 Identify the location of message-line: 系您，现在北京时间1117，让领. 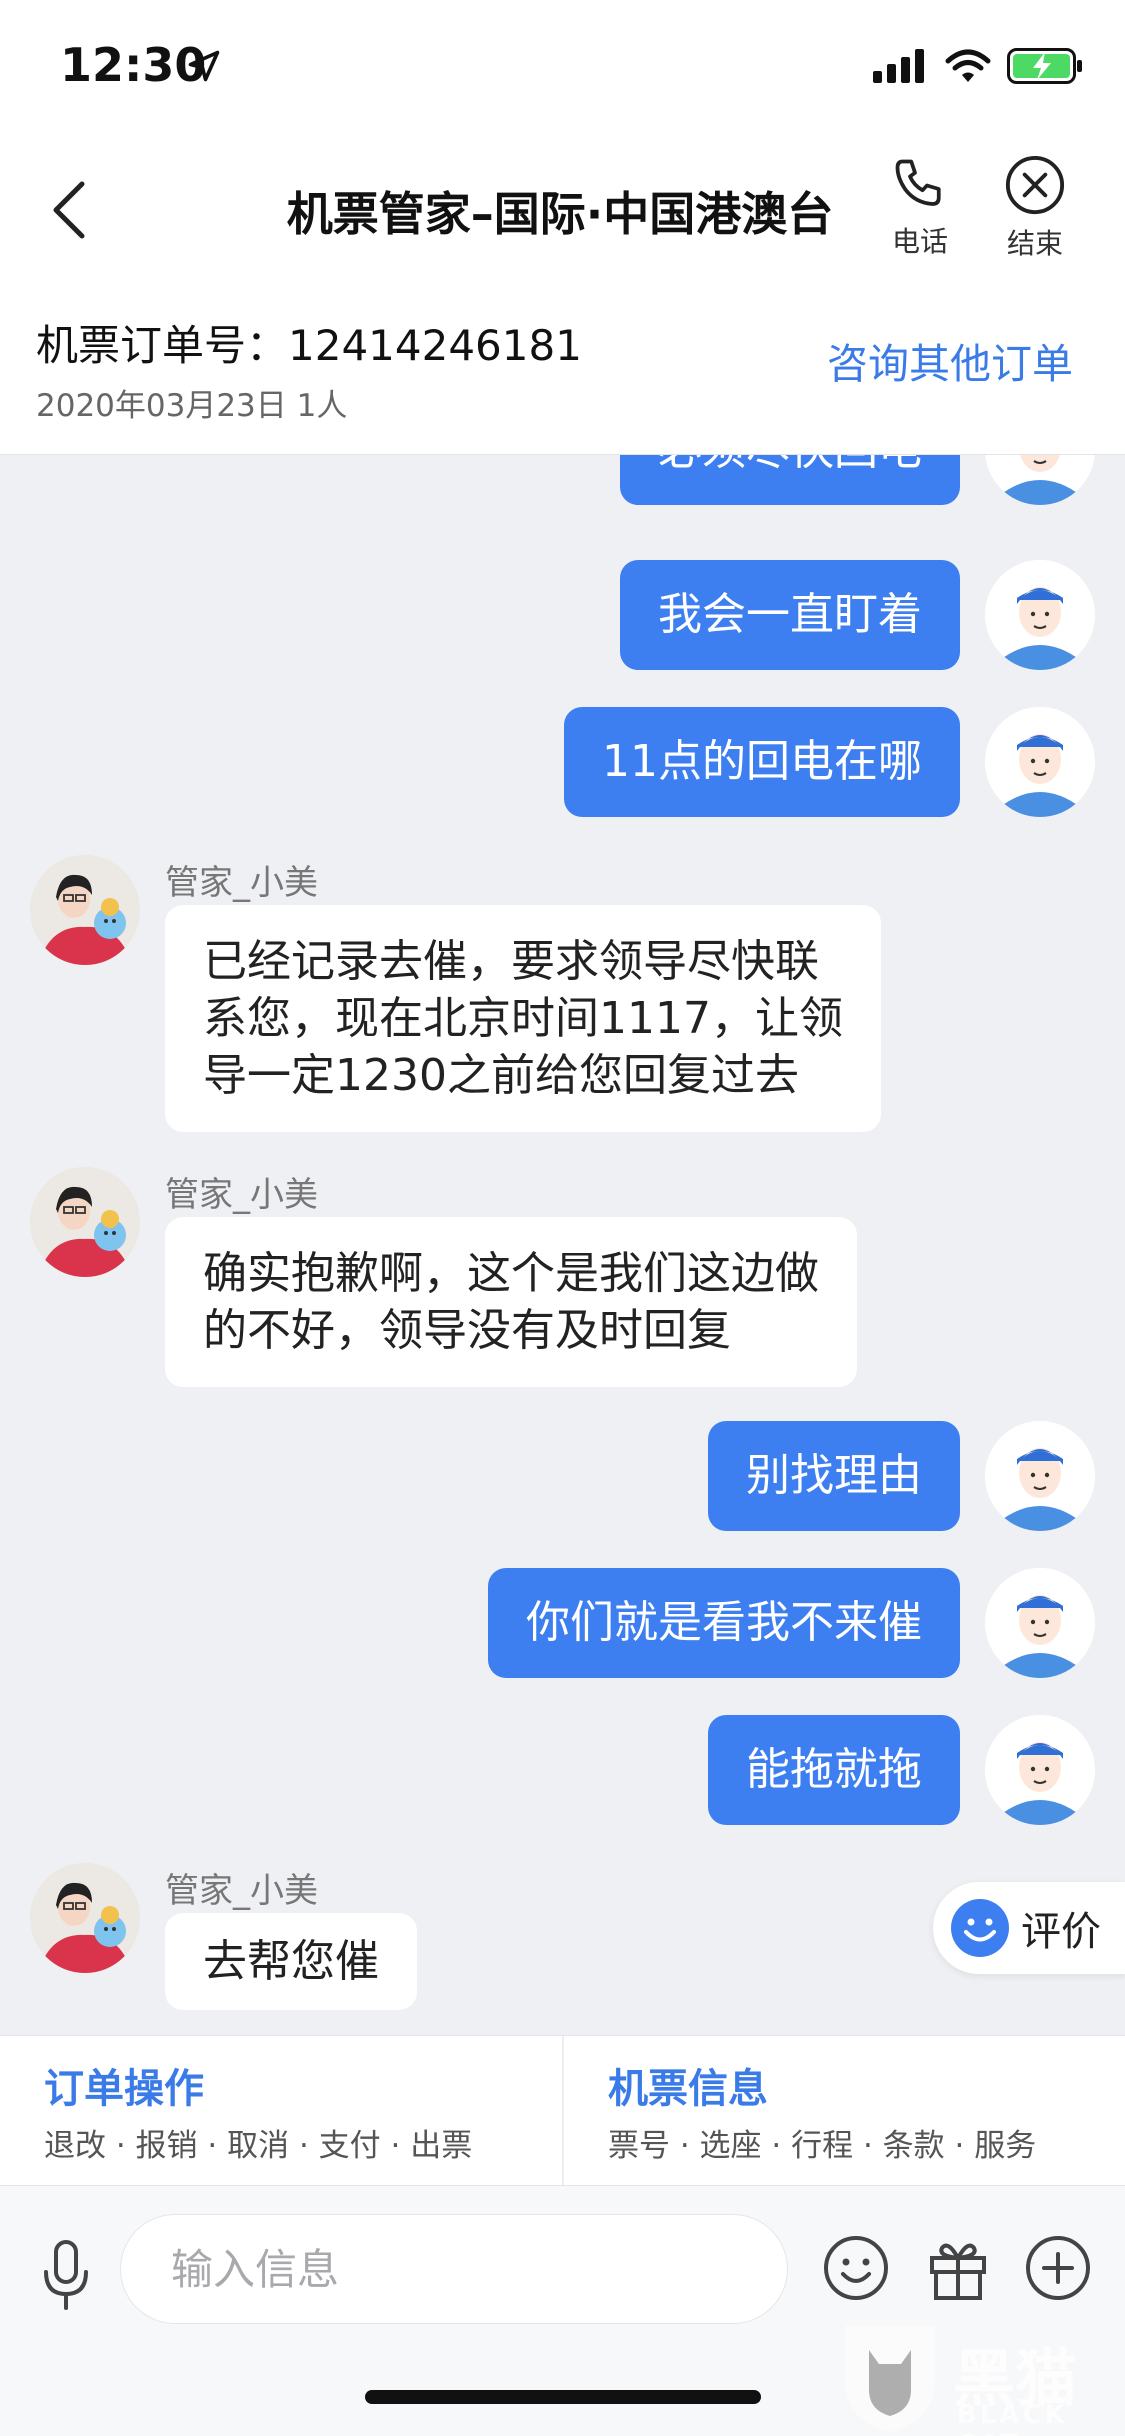
(523, 1018).